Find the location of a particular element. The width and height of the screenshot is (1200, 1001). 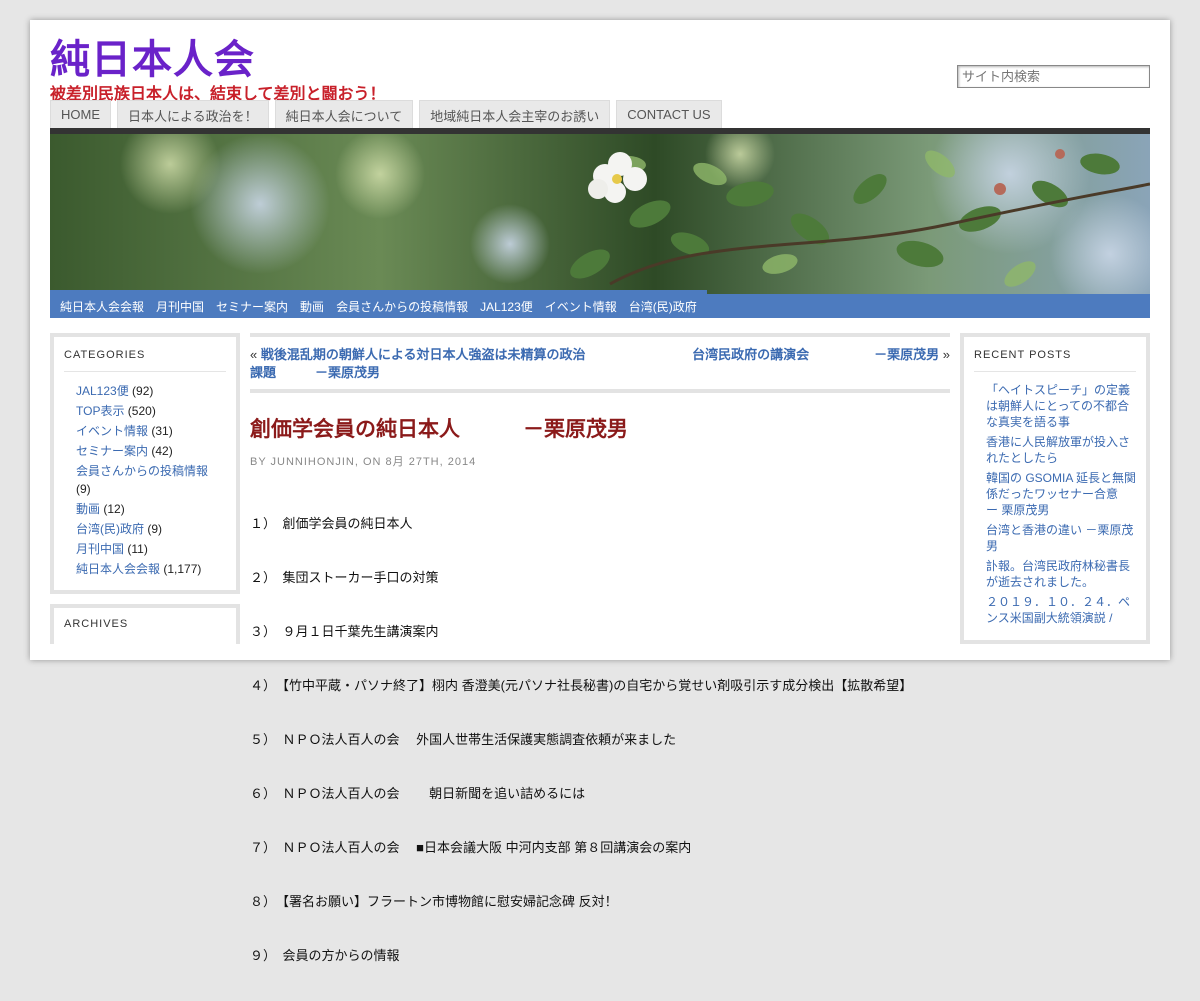

category-count: (11) is located at coordinates (137, 549).